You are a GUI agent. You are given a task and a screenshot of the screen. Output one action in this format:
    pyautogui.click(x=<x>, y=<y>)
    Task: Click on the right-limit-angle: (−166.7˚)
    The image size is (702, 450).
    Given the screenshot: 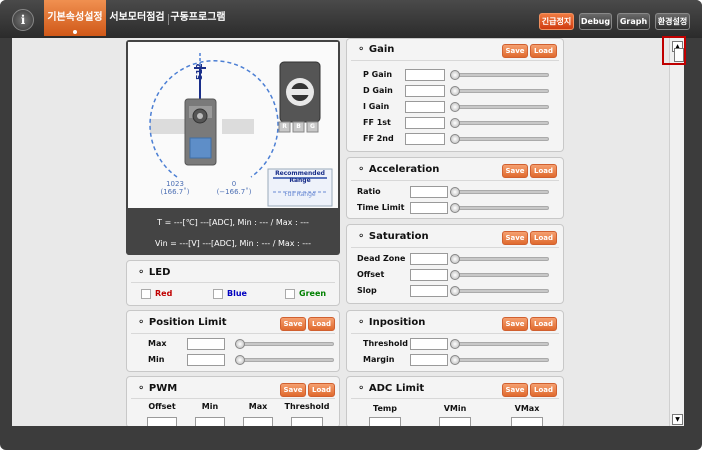 What is the action you would take?
    pyautogui.click(x=234, y=192)
    